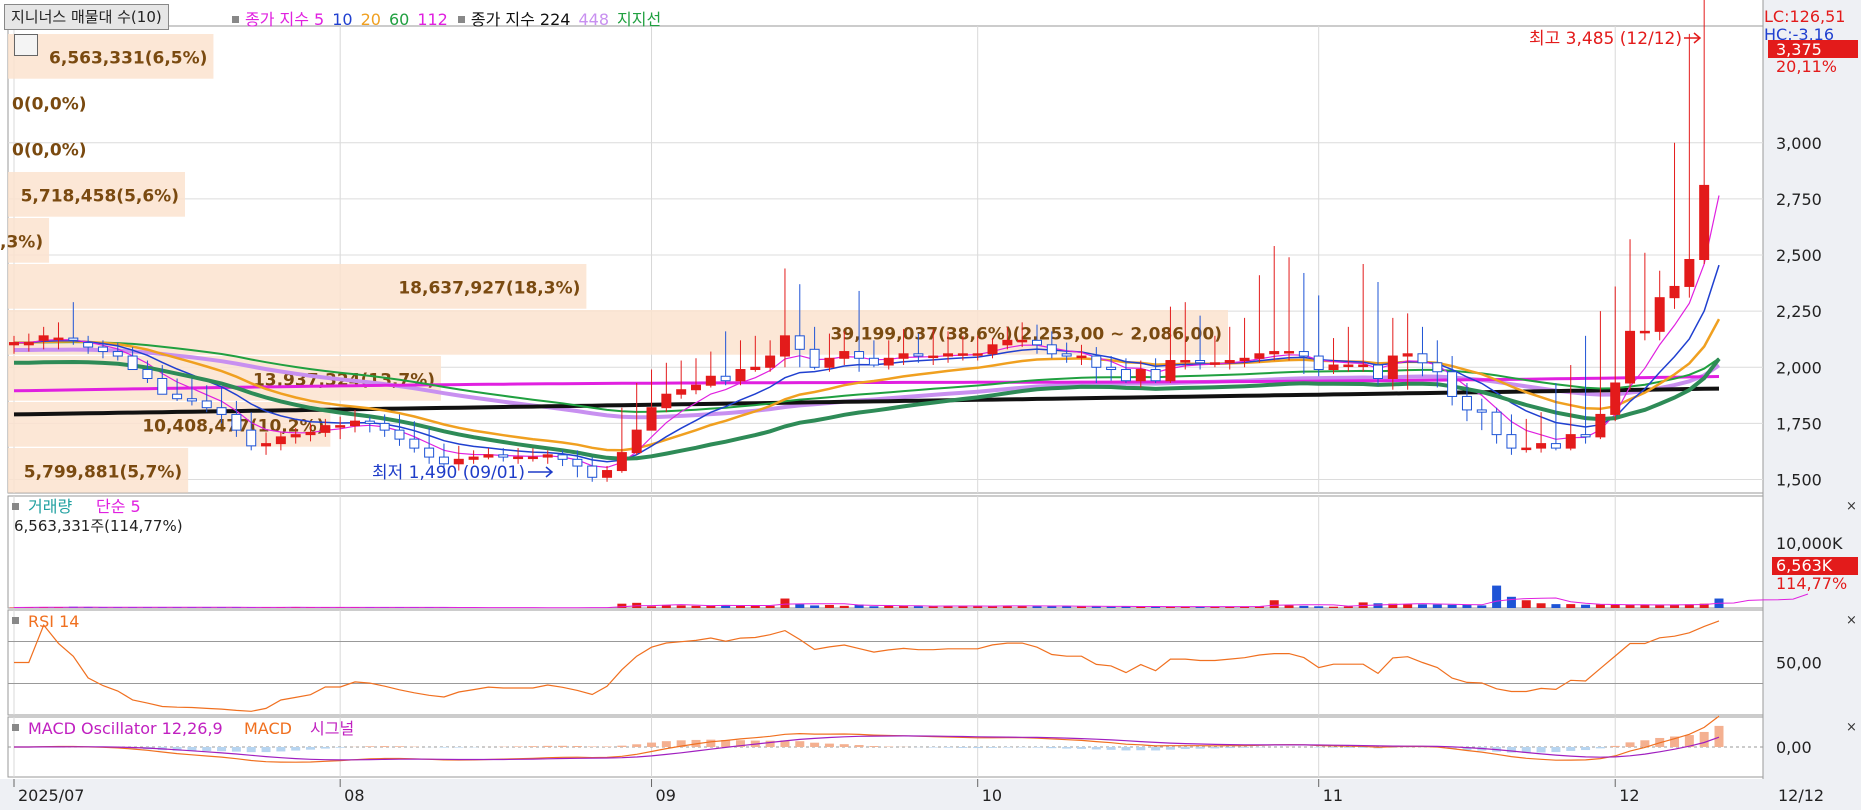 This screenshot has width=1861, height=810. Describe the element at coordinates (285, 19) in the screenshot. I see `legend-item: 종가 지수 5` at that location.